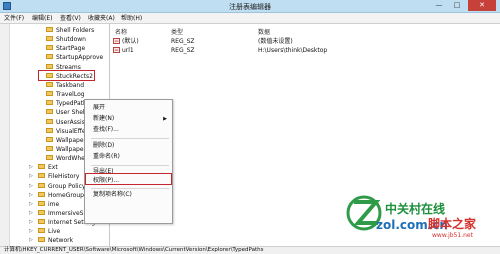 This screenshot has width=500, height=254. What do you see at coordinates (130, 41) in the screenshot?
I see `value-name: (默认)` at bounding box center [130, 41].